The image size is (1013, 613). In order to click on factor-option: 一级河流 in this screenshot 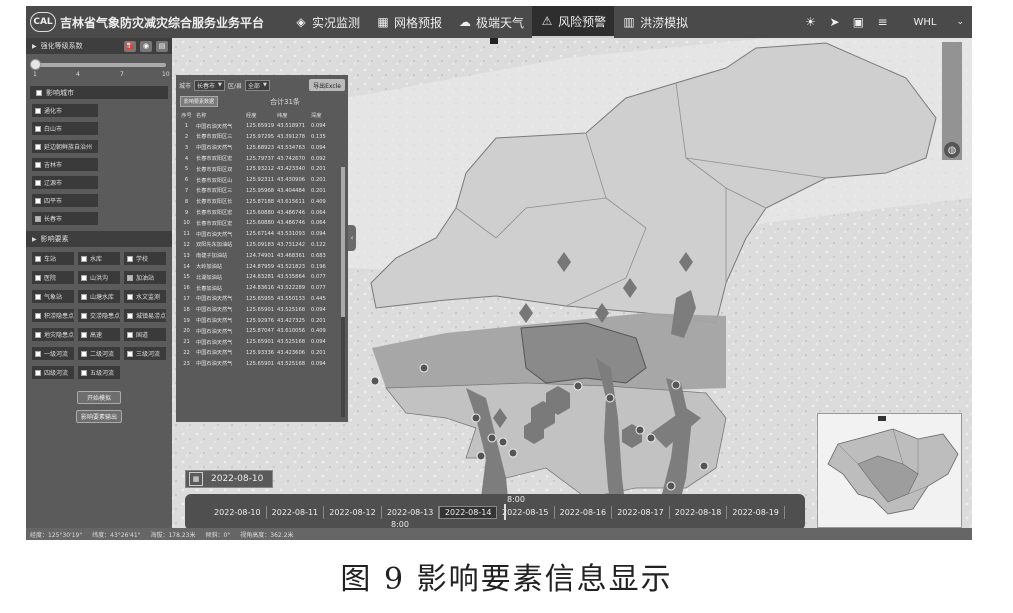, I will do `click(53, 353)`.